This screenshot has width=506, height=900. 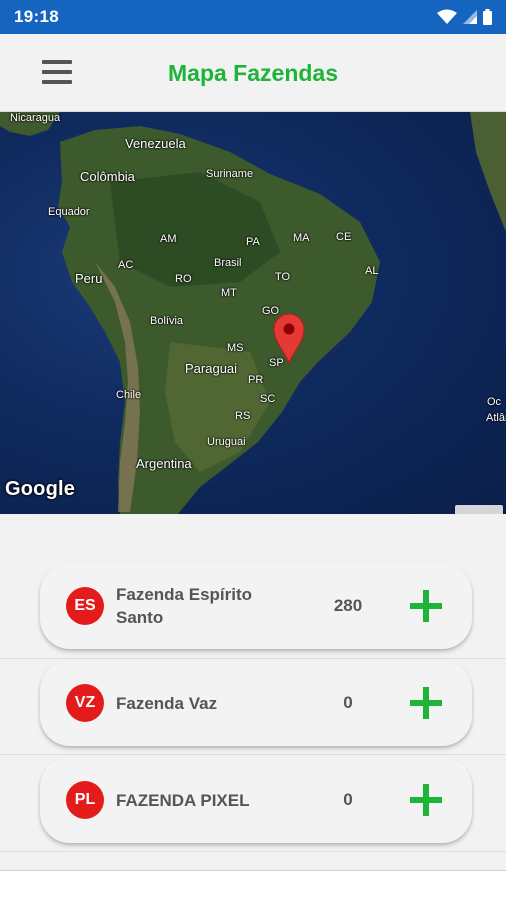 I want to click on farm-name: Fazenda Espírito Santo, so click(x=184, y=606).